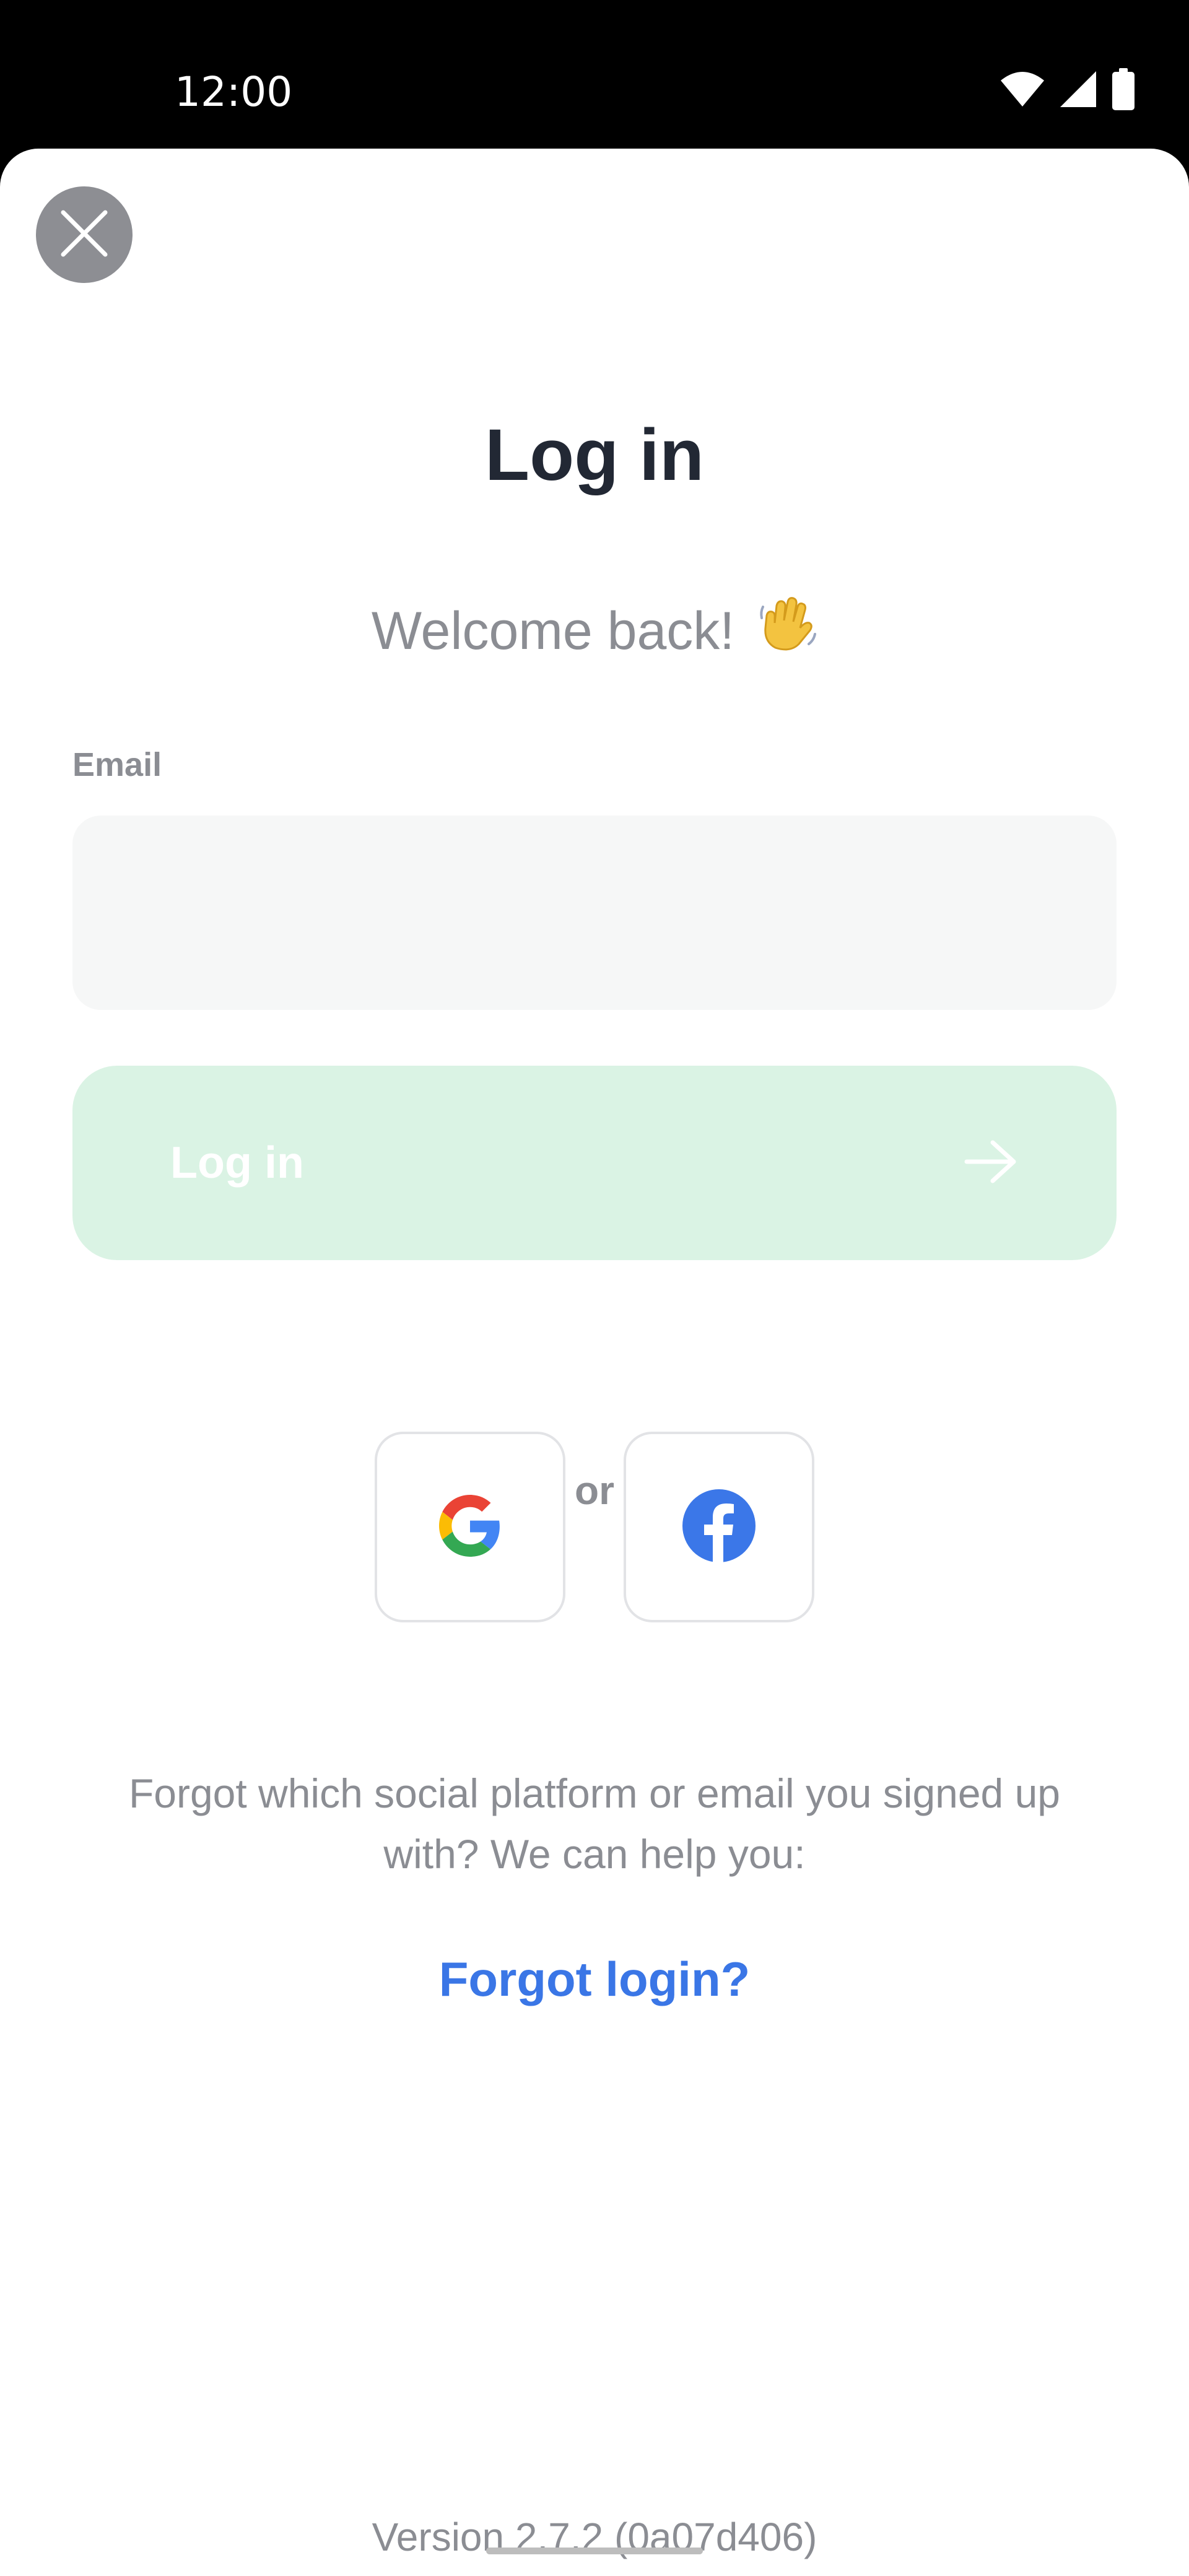 The width and height of the screenshot is (1189, 2576). What do you see at coordinates (1022, 91) in the screenshot?
I see `wifi-icon` at bounding box center [1022, 91].